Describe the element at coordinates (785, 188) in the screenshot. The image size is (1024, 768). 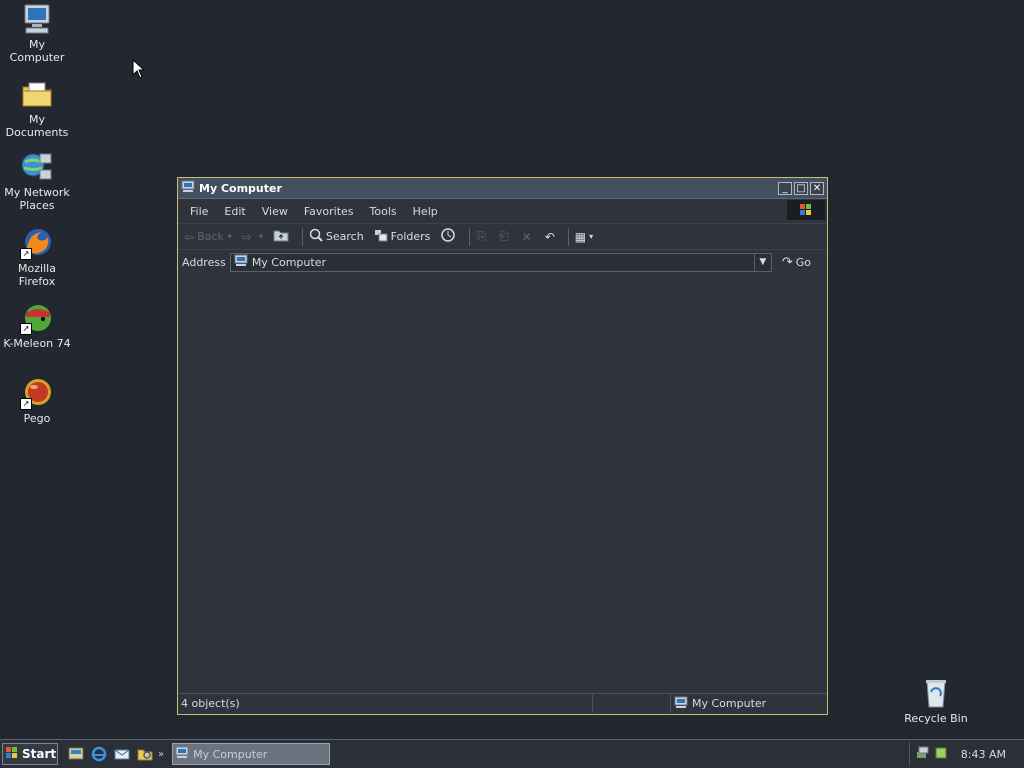
I see `minimize-button: _` at that location.